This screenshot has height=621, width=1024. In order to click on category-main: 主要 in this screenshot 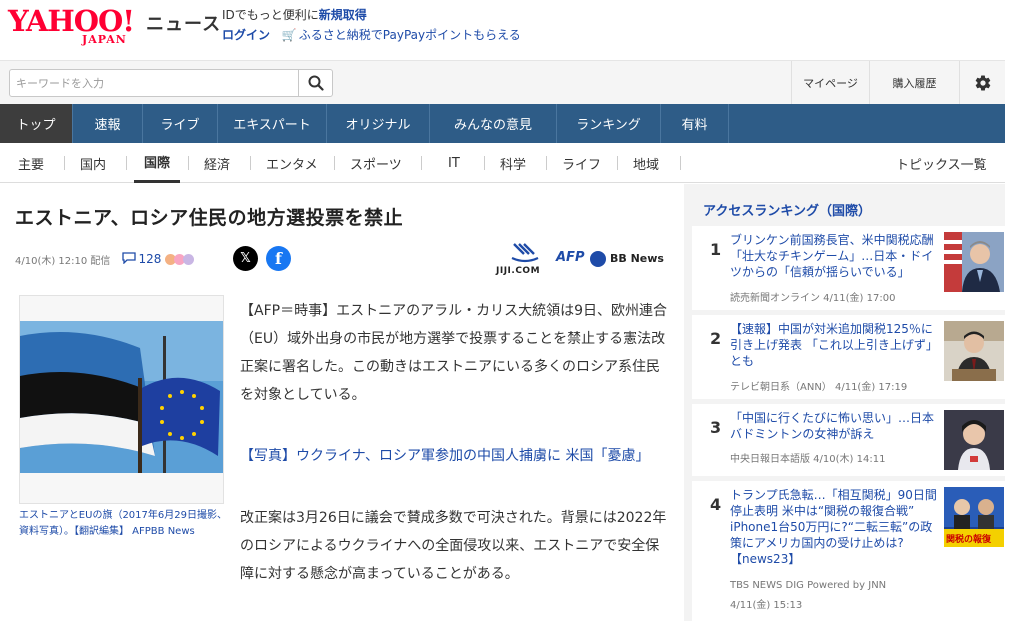, I will do `click(31, 163)`.